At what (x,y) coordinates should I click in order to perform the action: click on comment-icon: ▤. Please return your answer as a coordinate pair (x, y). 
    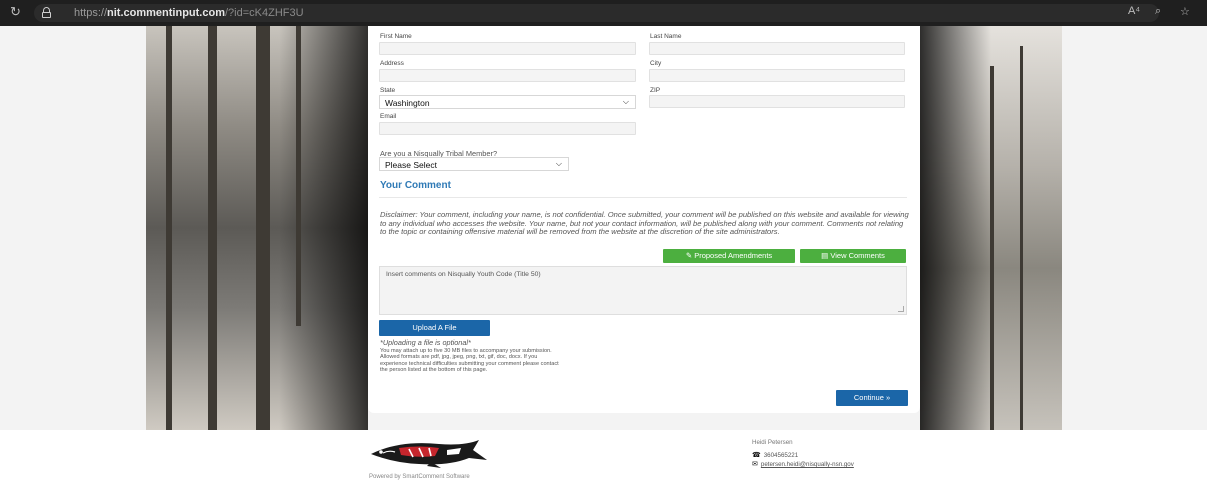
    Looking at the image, I should click on (825, 255).